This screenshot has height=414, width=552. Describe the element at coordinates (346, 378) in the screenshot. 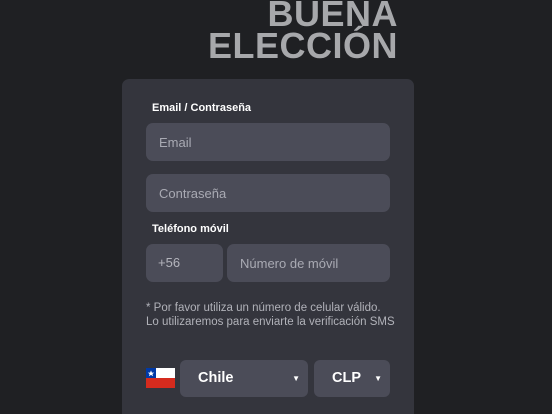

I see `currency-select-value: CLP` at that location.